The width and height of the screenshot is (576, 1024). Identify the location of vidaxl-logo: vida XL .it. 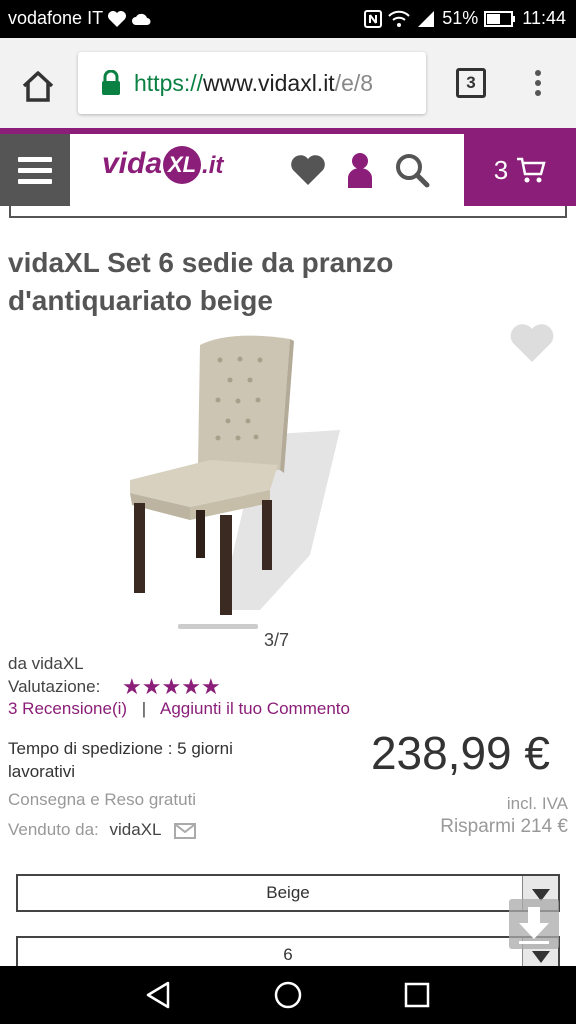
(162, 170).